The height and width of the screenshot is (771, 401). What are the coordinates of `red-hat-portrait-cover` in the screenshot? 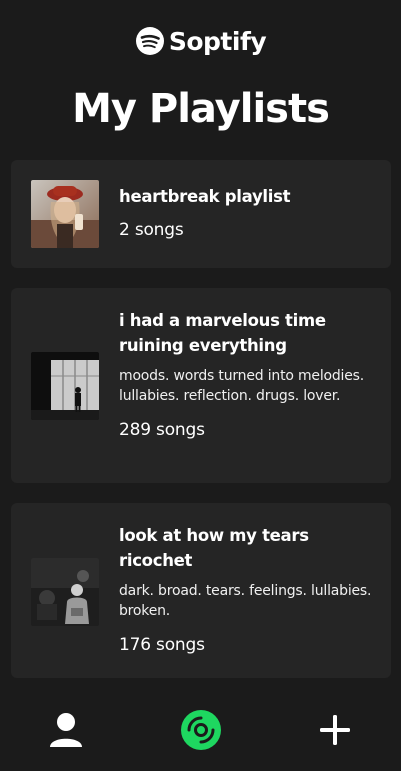 It's located at (65, 214).